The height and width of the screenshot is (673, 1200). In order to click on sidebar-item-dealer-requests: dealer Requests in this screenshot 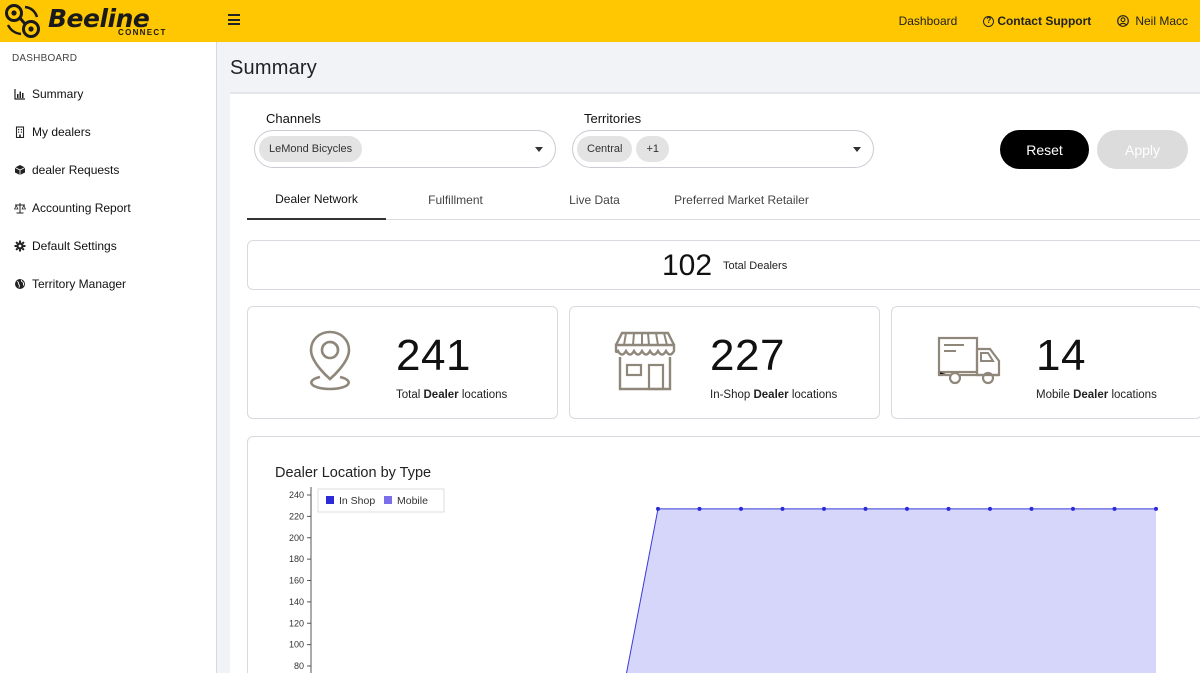, I will do `click(66, 170)`.